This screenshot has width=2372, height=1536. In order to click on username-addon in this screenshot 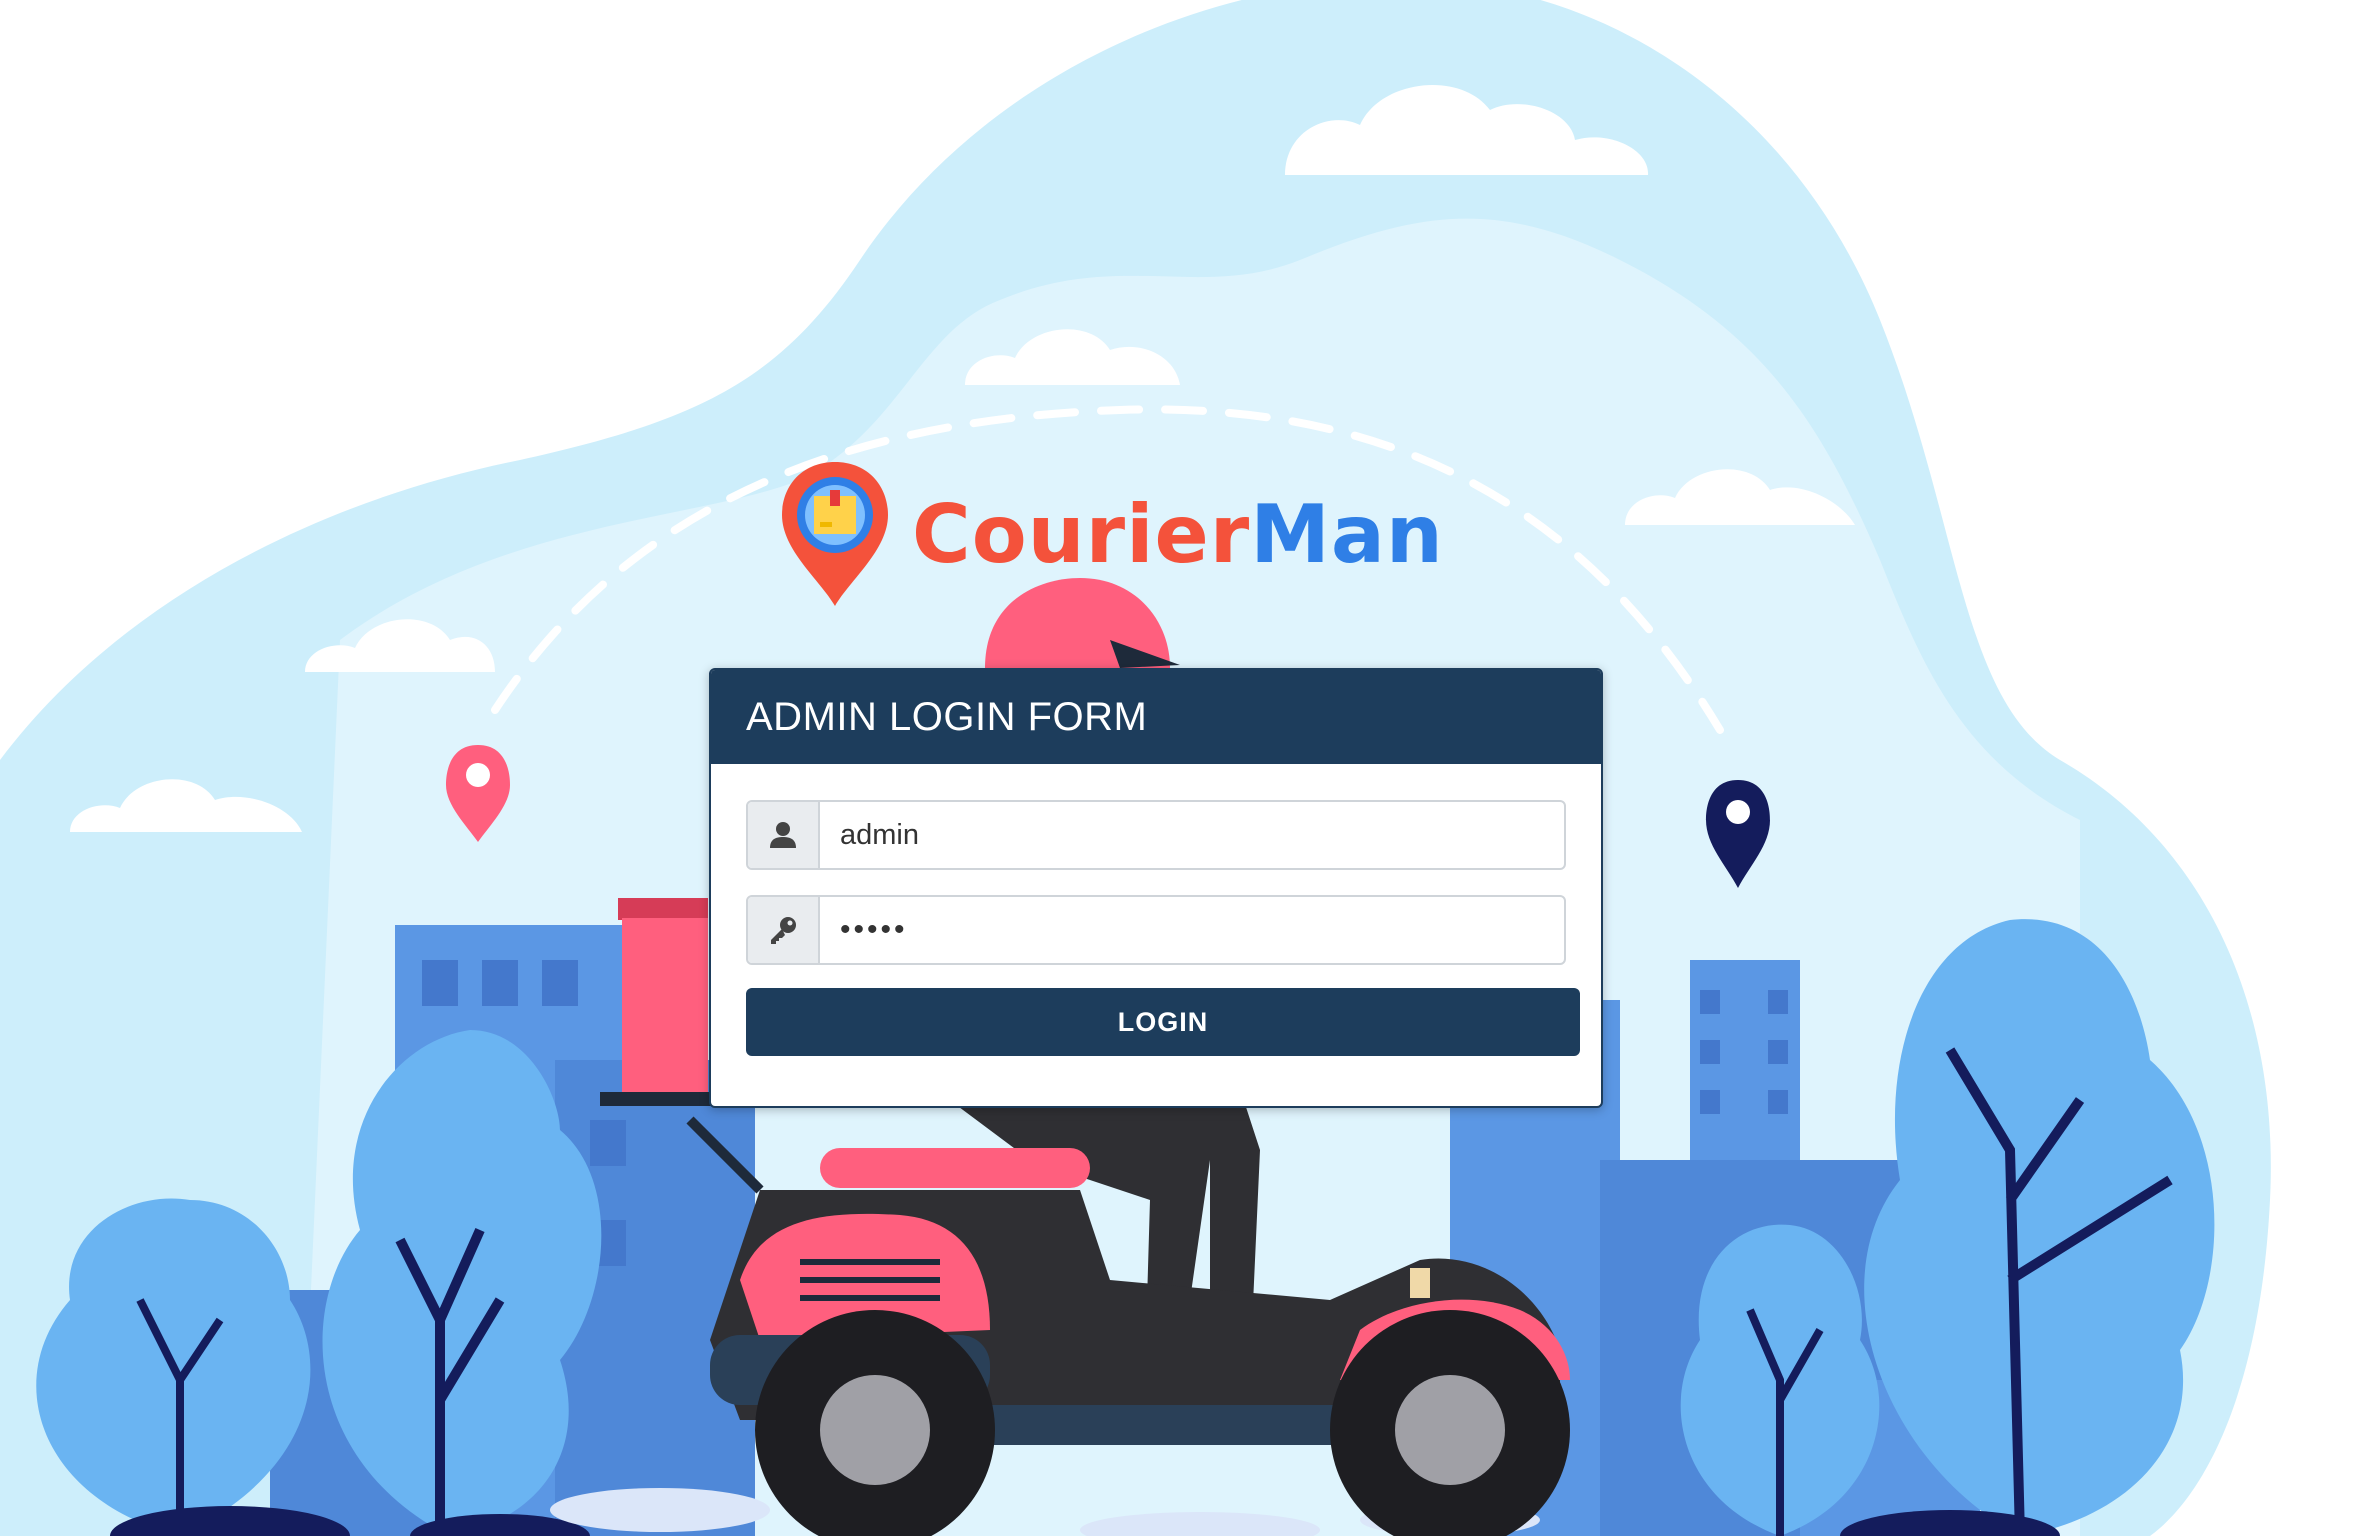, I will do `click(784, 835)`.